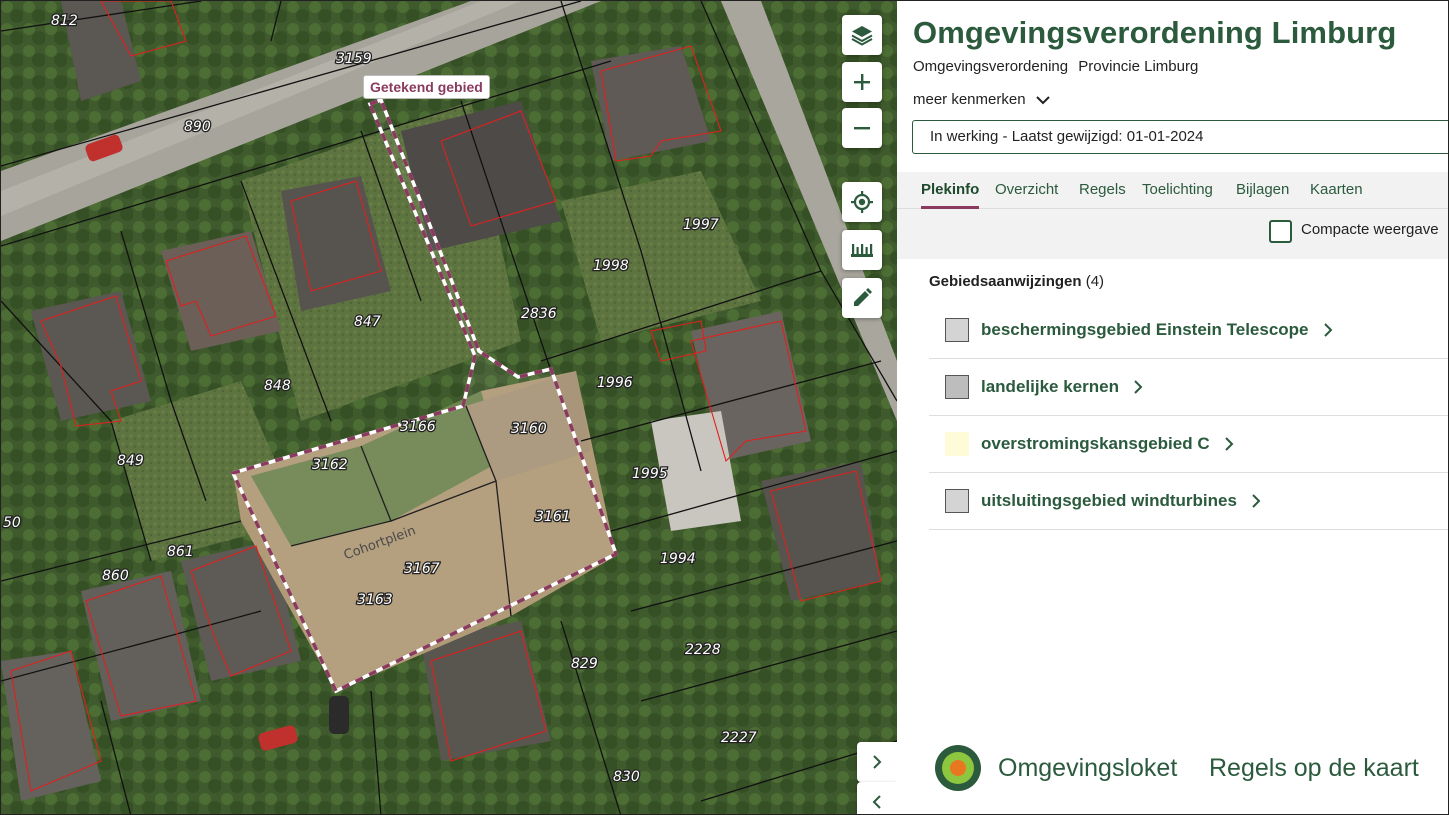 This screenshot has height=815, width=1449. What do you see at coordinates (1026, 190) in the screenshot?
I see `tab-overzicht: Overzicht` at bounding box center [1026, 190].